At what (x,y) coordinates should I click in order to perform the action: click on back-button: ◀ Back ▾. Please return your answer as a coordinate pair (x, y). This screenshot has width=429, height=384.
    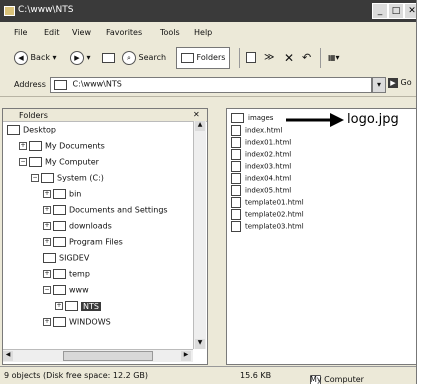
    Looking at the image, I should click on (35, 58).